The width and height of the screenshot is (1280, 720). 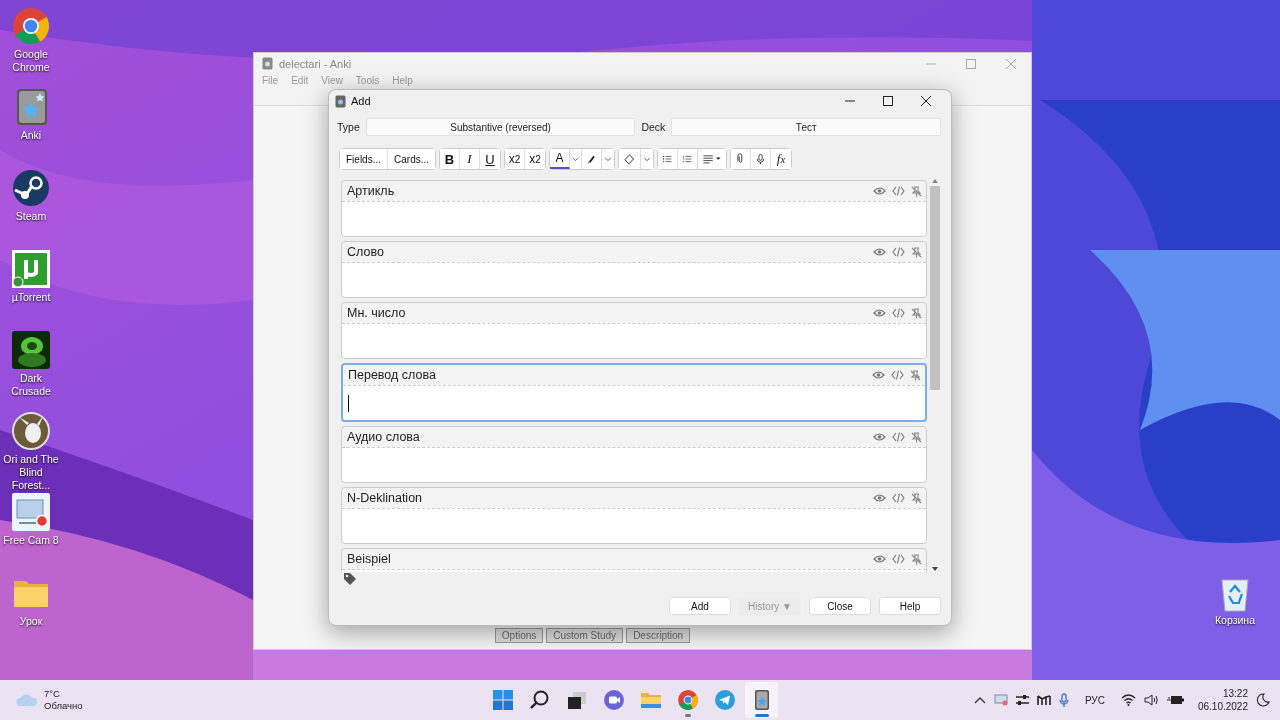 I want to click on icon-label: Урок, so click(x=31, y=621).